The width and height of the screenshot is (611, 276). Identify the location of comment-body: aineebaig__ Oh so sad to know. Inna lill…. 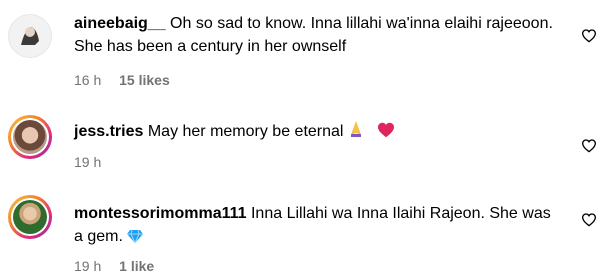
(314, 35).